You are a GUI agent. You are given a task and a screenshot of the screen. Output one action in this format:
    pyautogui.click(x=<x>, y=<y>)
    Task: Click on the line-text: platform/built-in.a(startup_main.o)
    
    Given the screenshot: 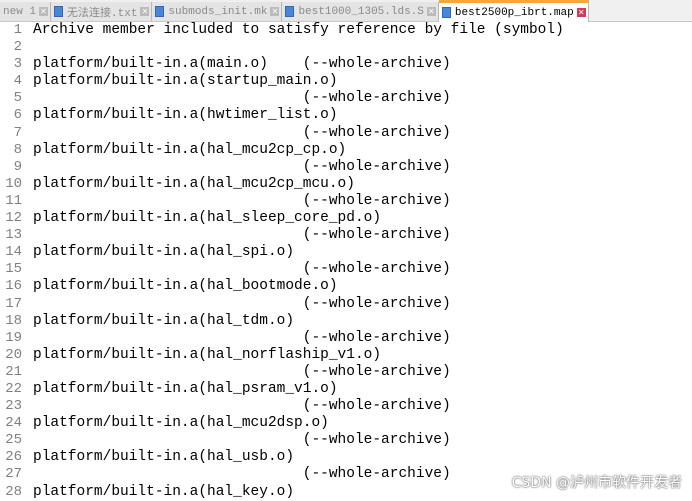 What is the action you would take?
    pyautogui.click(x=185, y=81)
    